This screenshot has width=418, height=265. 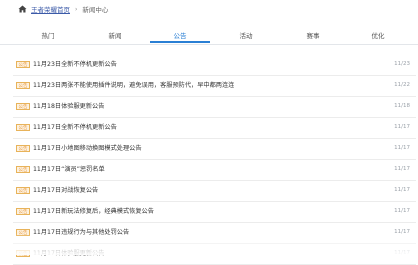 What do you see at coordinates (87, 148) in the screenshot?
I see `list-item-title: 11月17日小地图移动换图模式处理公告` at bounding box center [87, 148].